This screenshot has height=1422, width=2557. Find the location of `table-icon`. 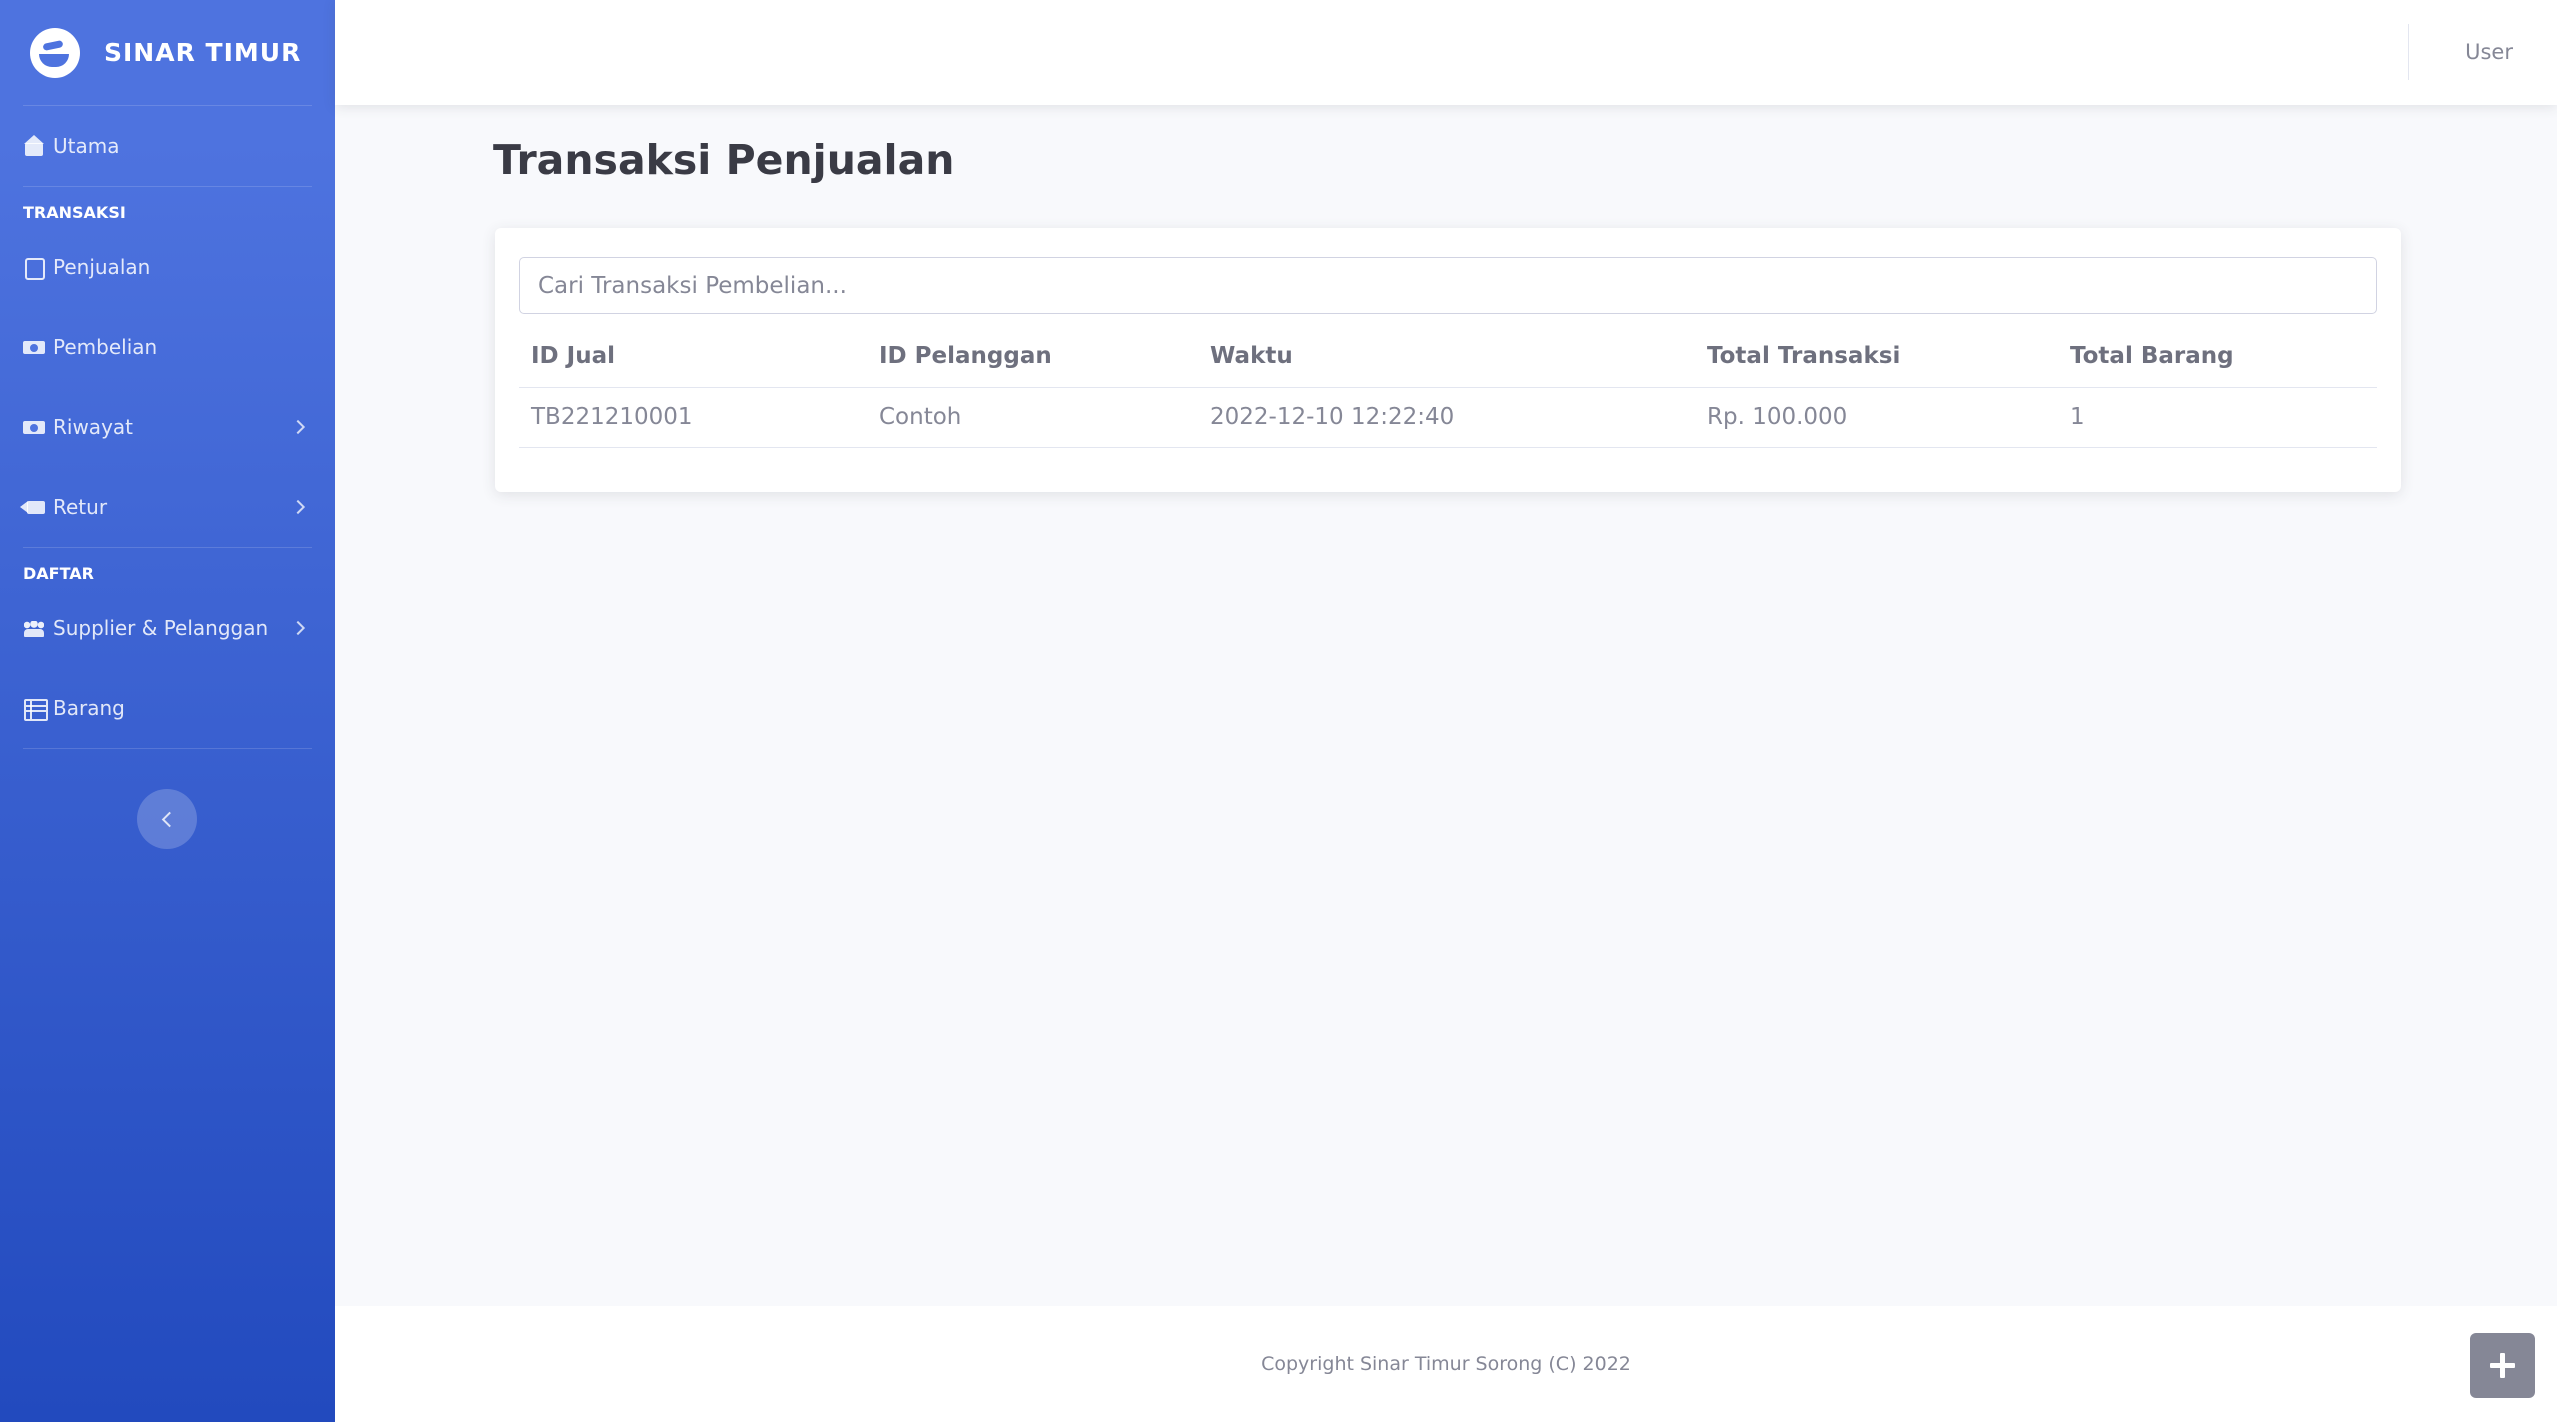

table-icon is located at coordinates (35, 709).